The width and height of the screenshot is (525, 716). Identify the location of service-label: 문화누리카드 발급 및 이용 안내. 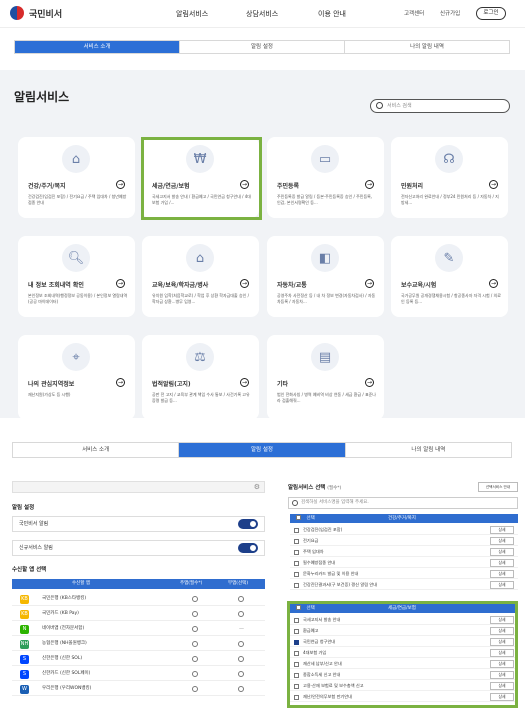
(331, 573).